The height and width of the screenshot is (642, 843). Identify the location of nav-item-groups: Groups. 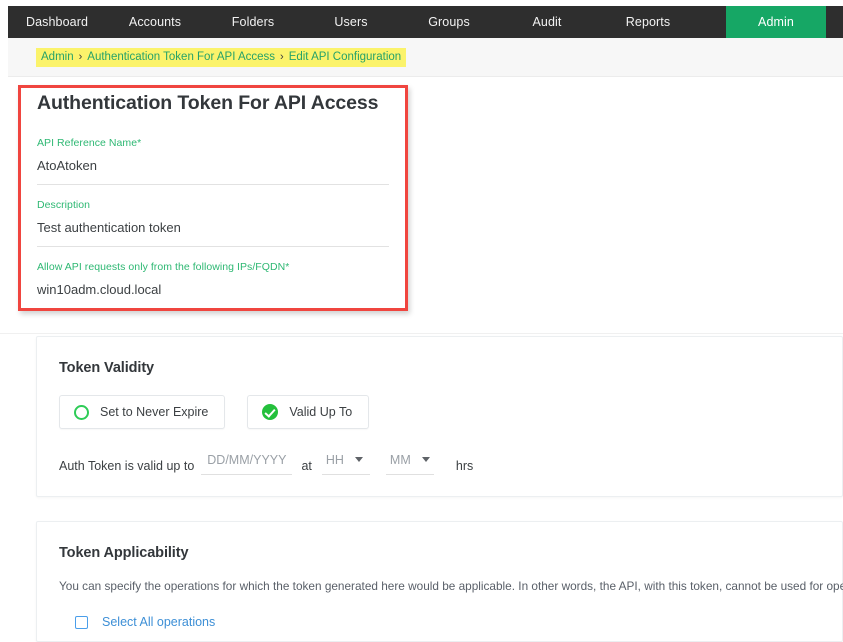
(449, 22).